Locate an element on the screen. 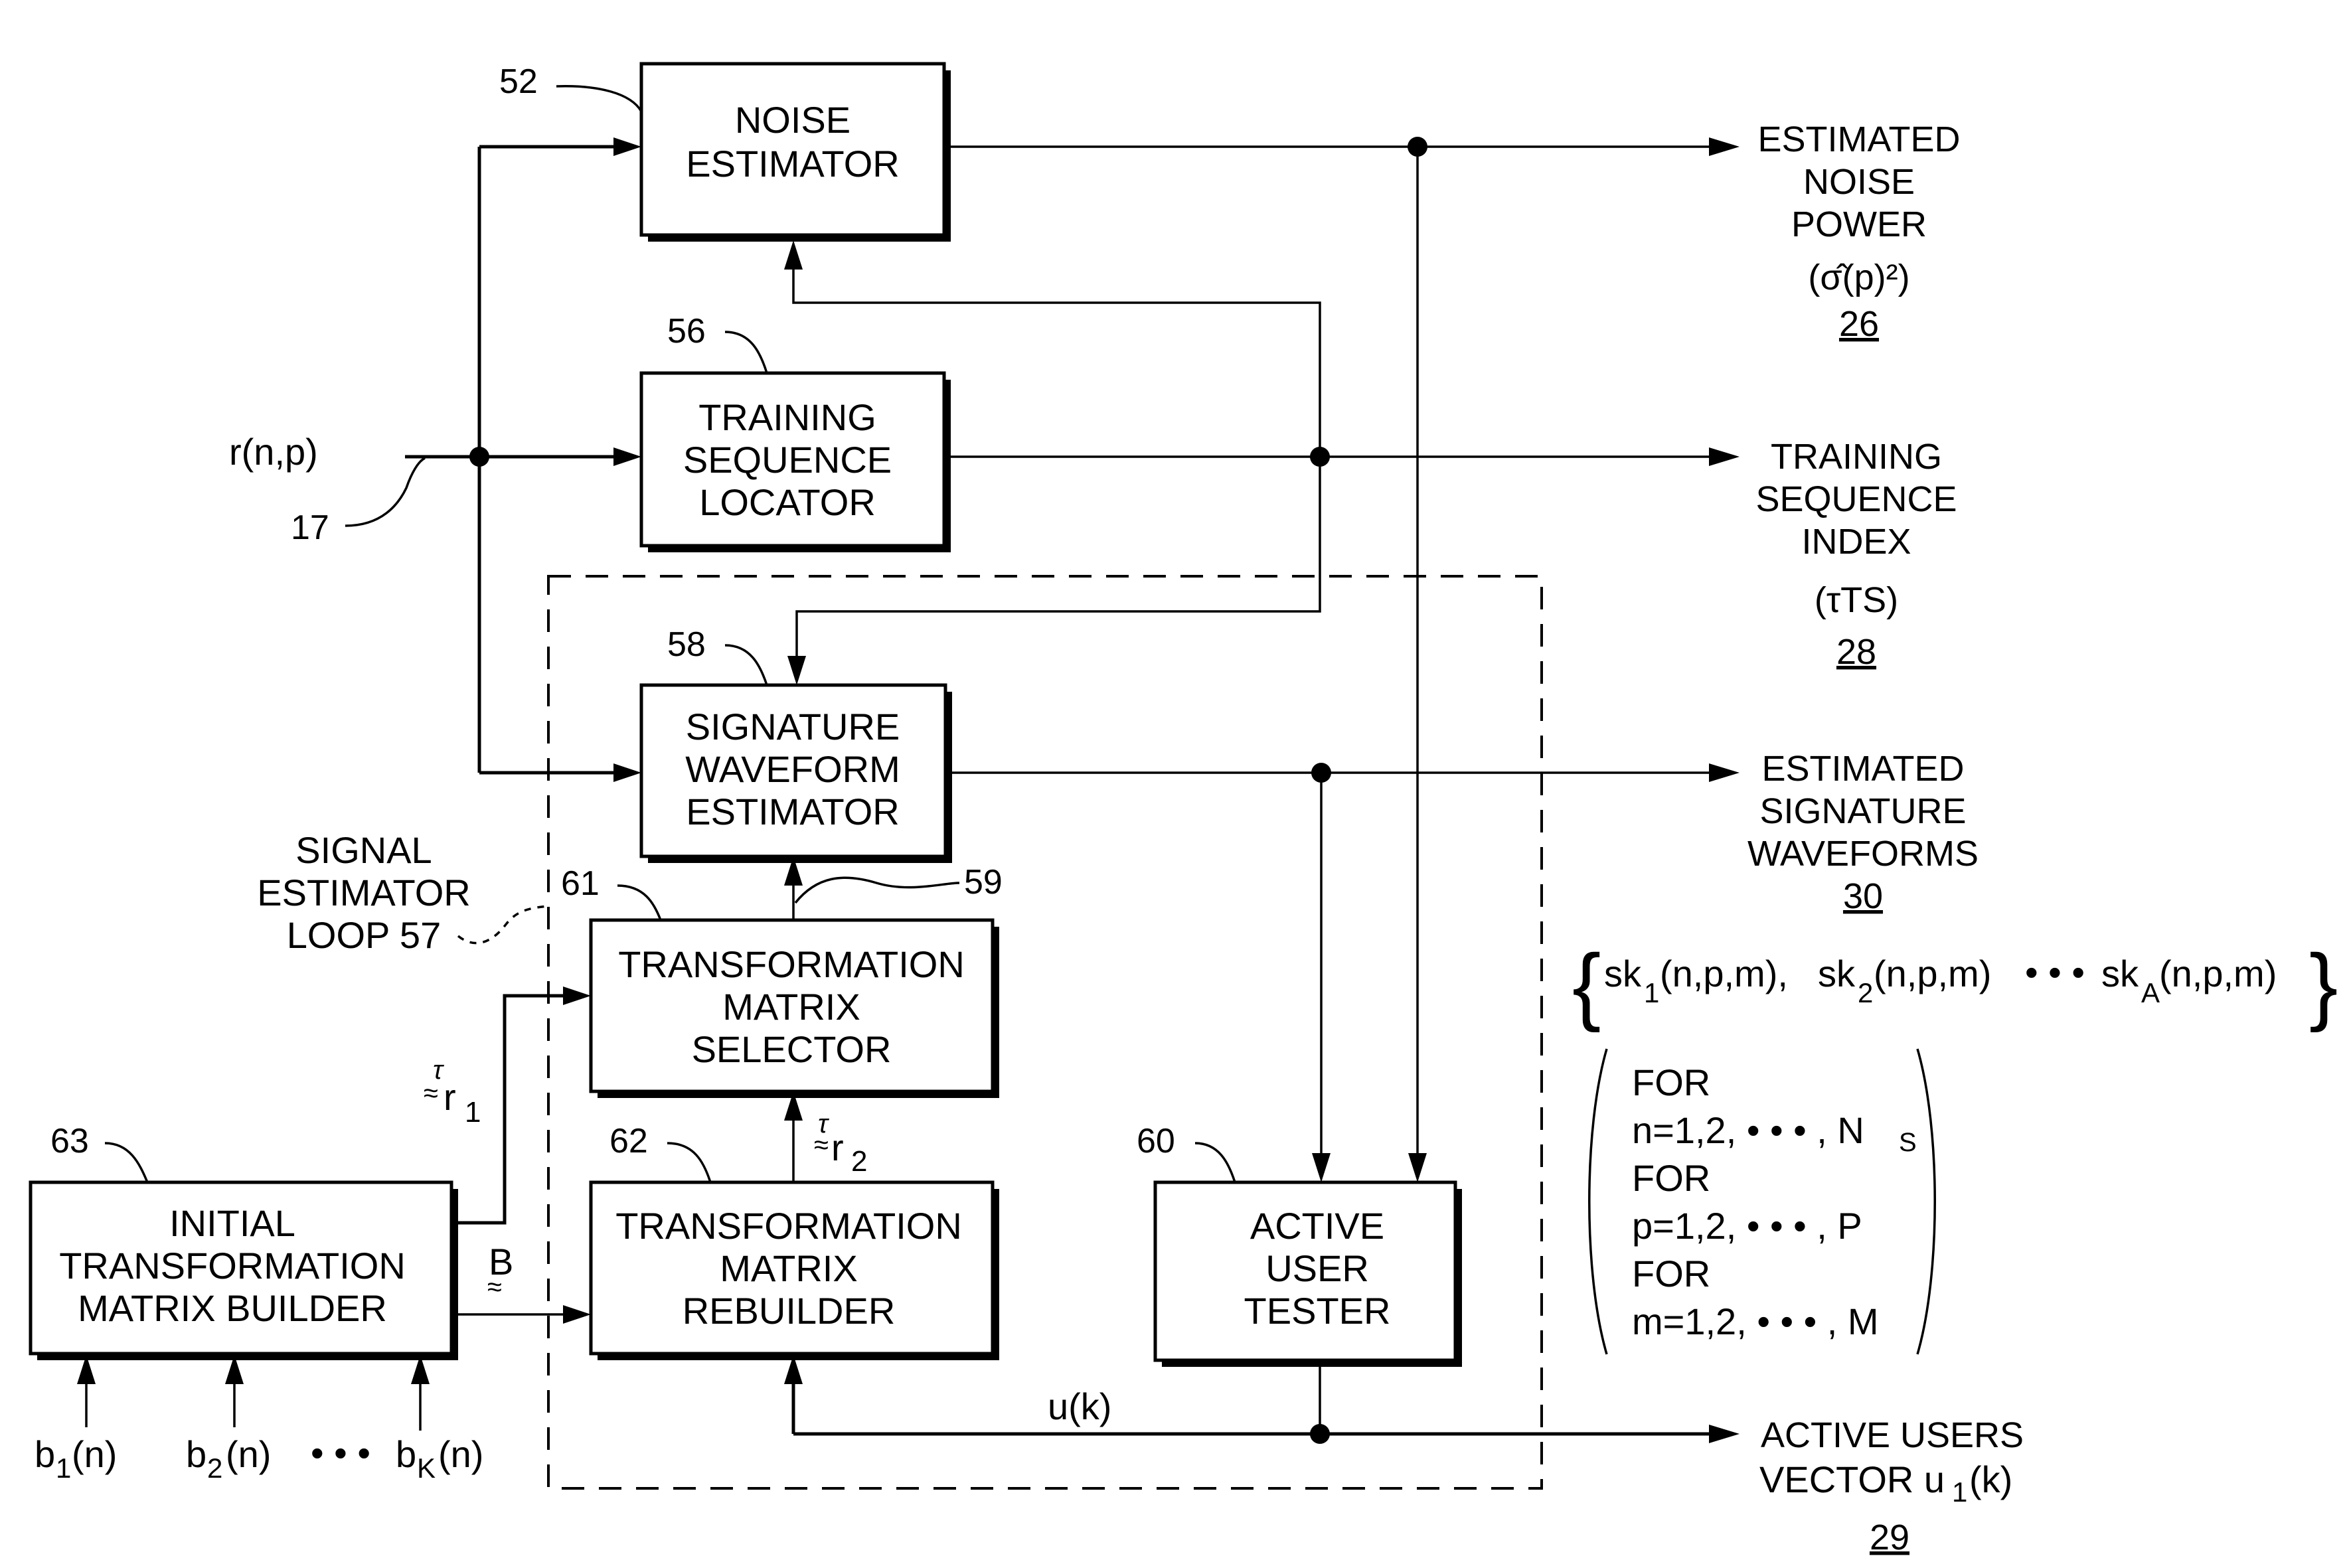 The width and height of the screenshot is (2349, 1568). block-label: USER is located at coordinates (1317, 1268).